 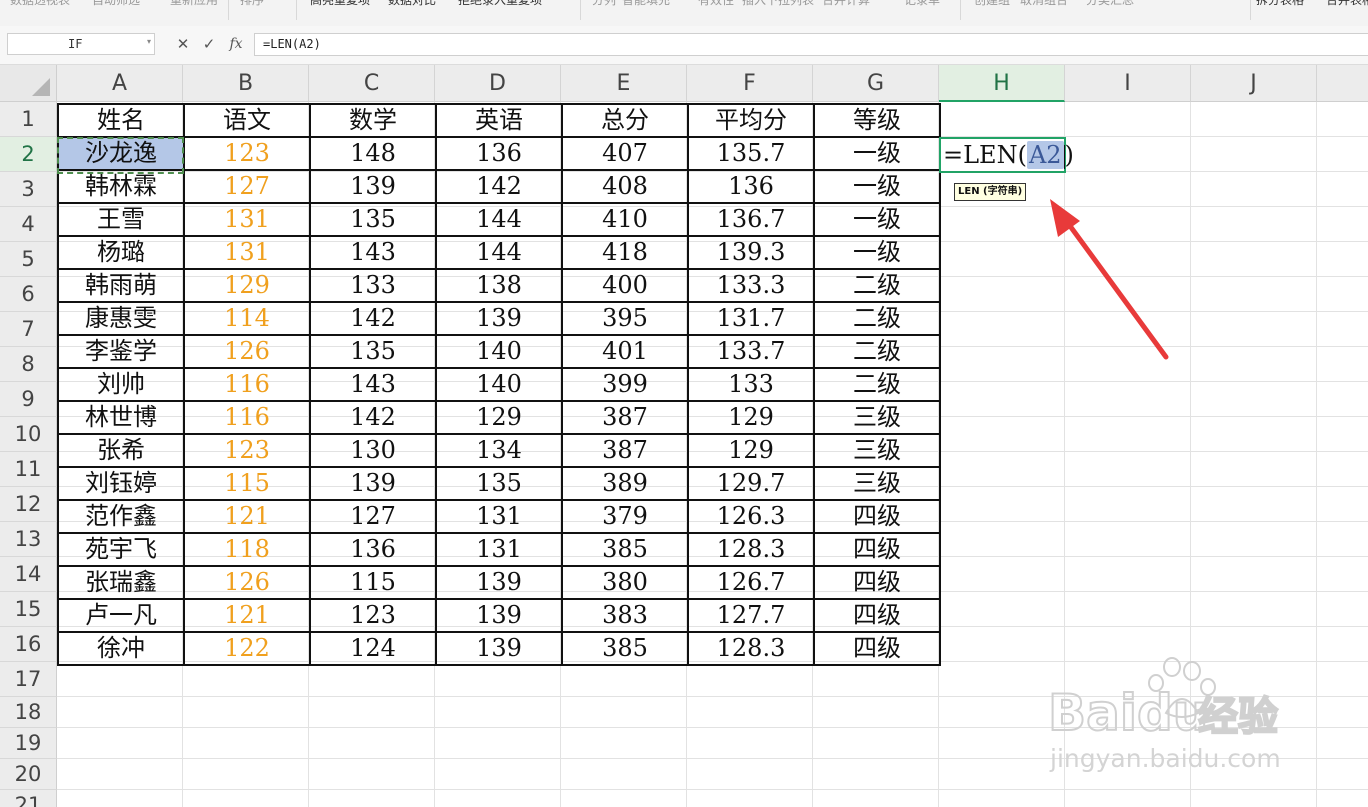 What do you see at coordinates (922, 4) in the screenshot?
I see `ribbon-item: 记录单` at bounding box center [922, 4].